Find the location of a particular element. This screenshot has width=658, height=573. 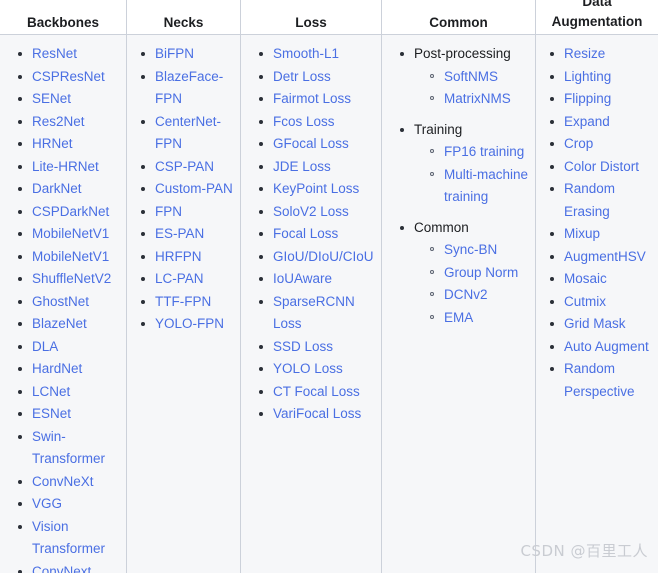

list-item-link: Lite-HRNet is located at coordinates (65, 166).